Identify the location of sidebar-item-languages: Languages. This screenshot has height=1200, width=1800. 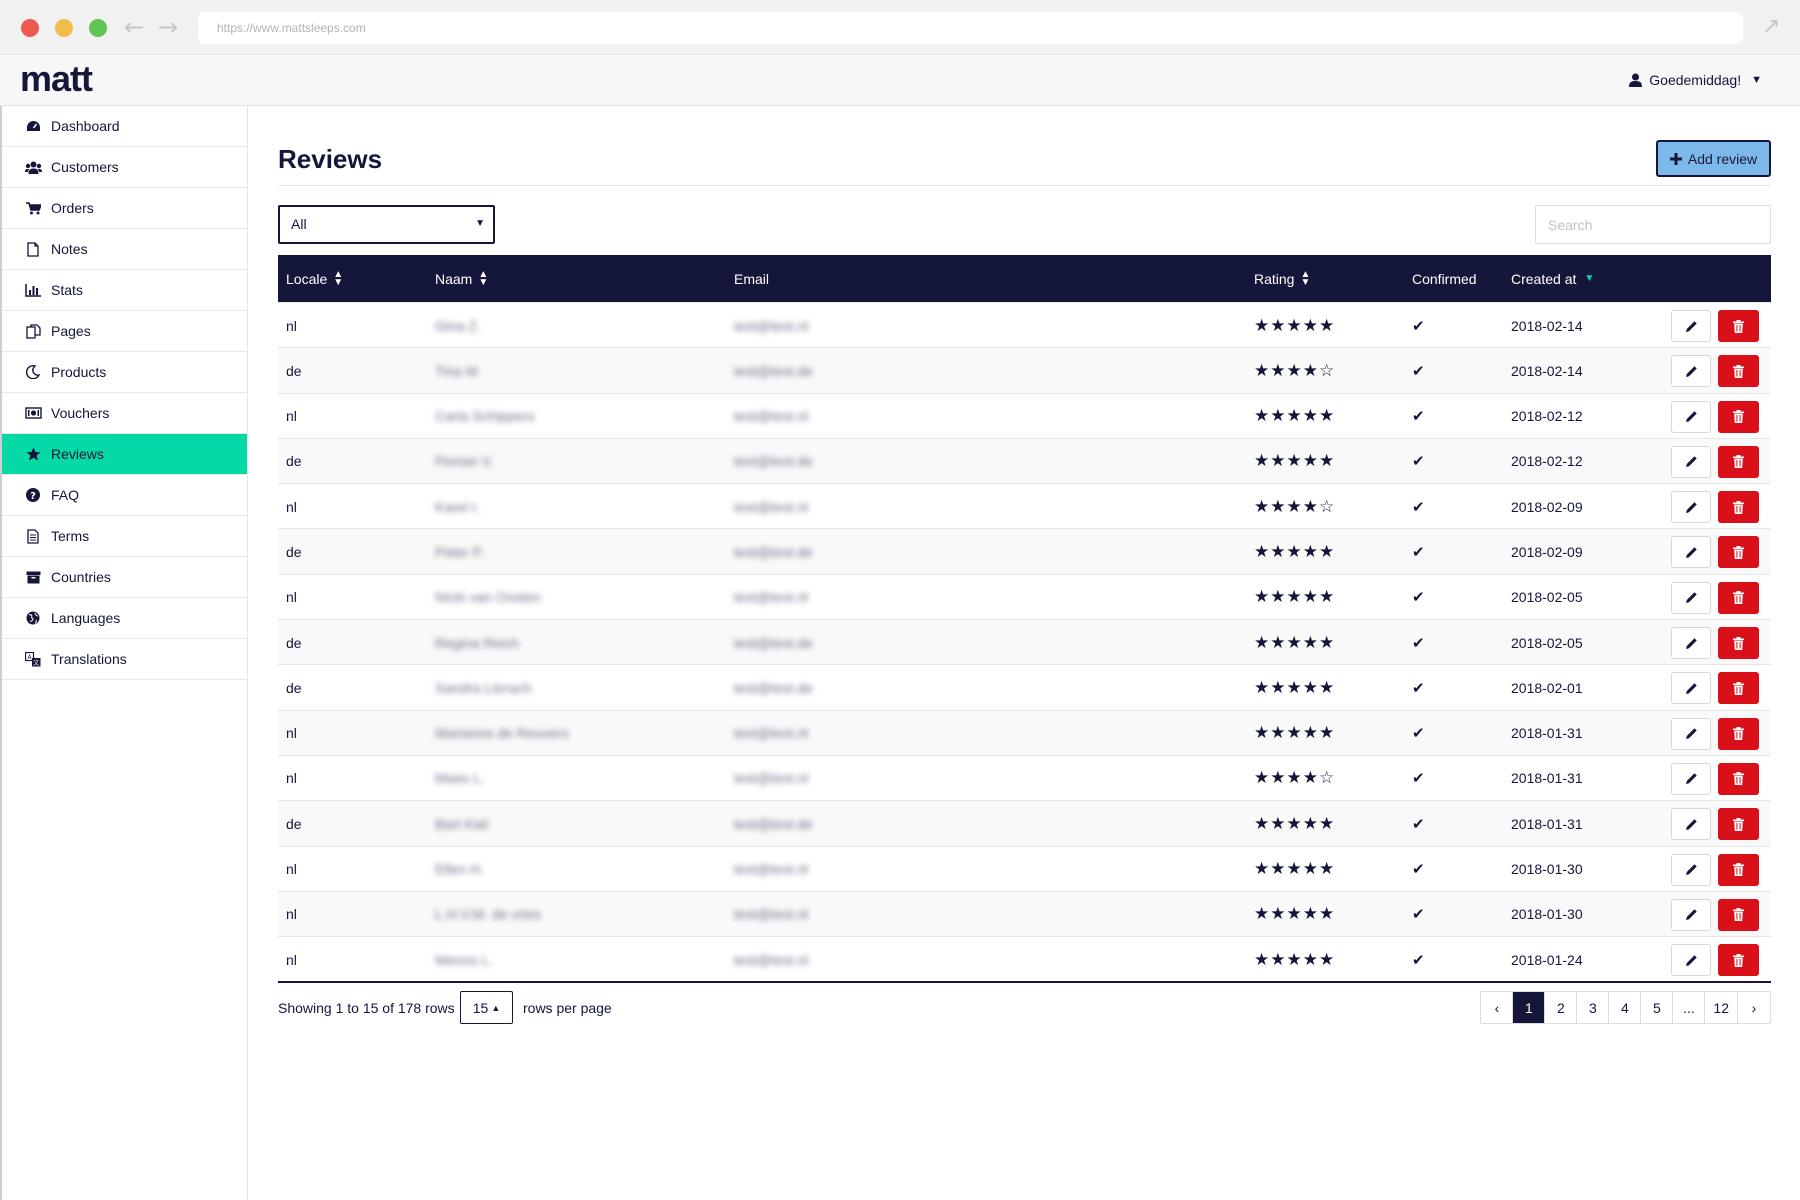
(124, 618).